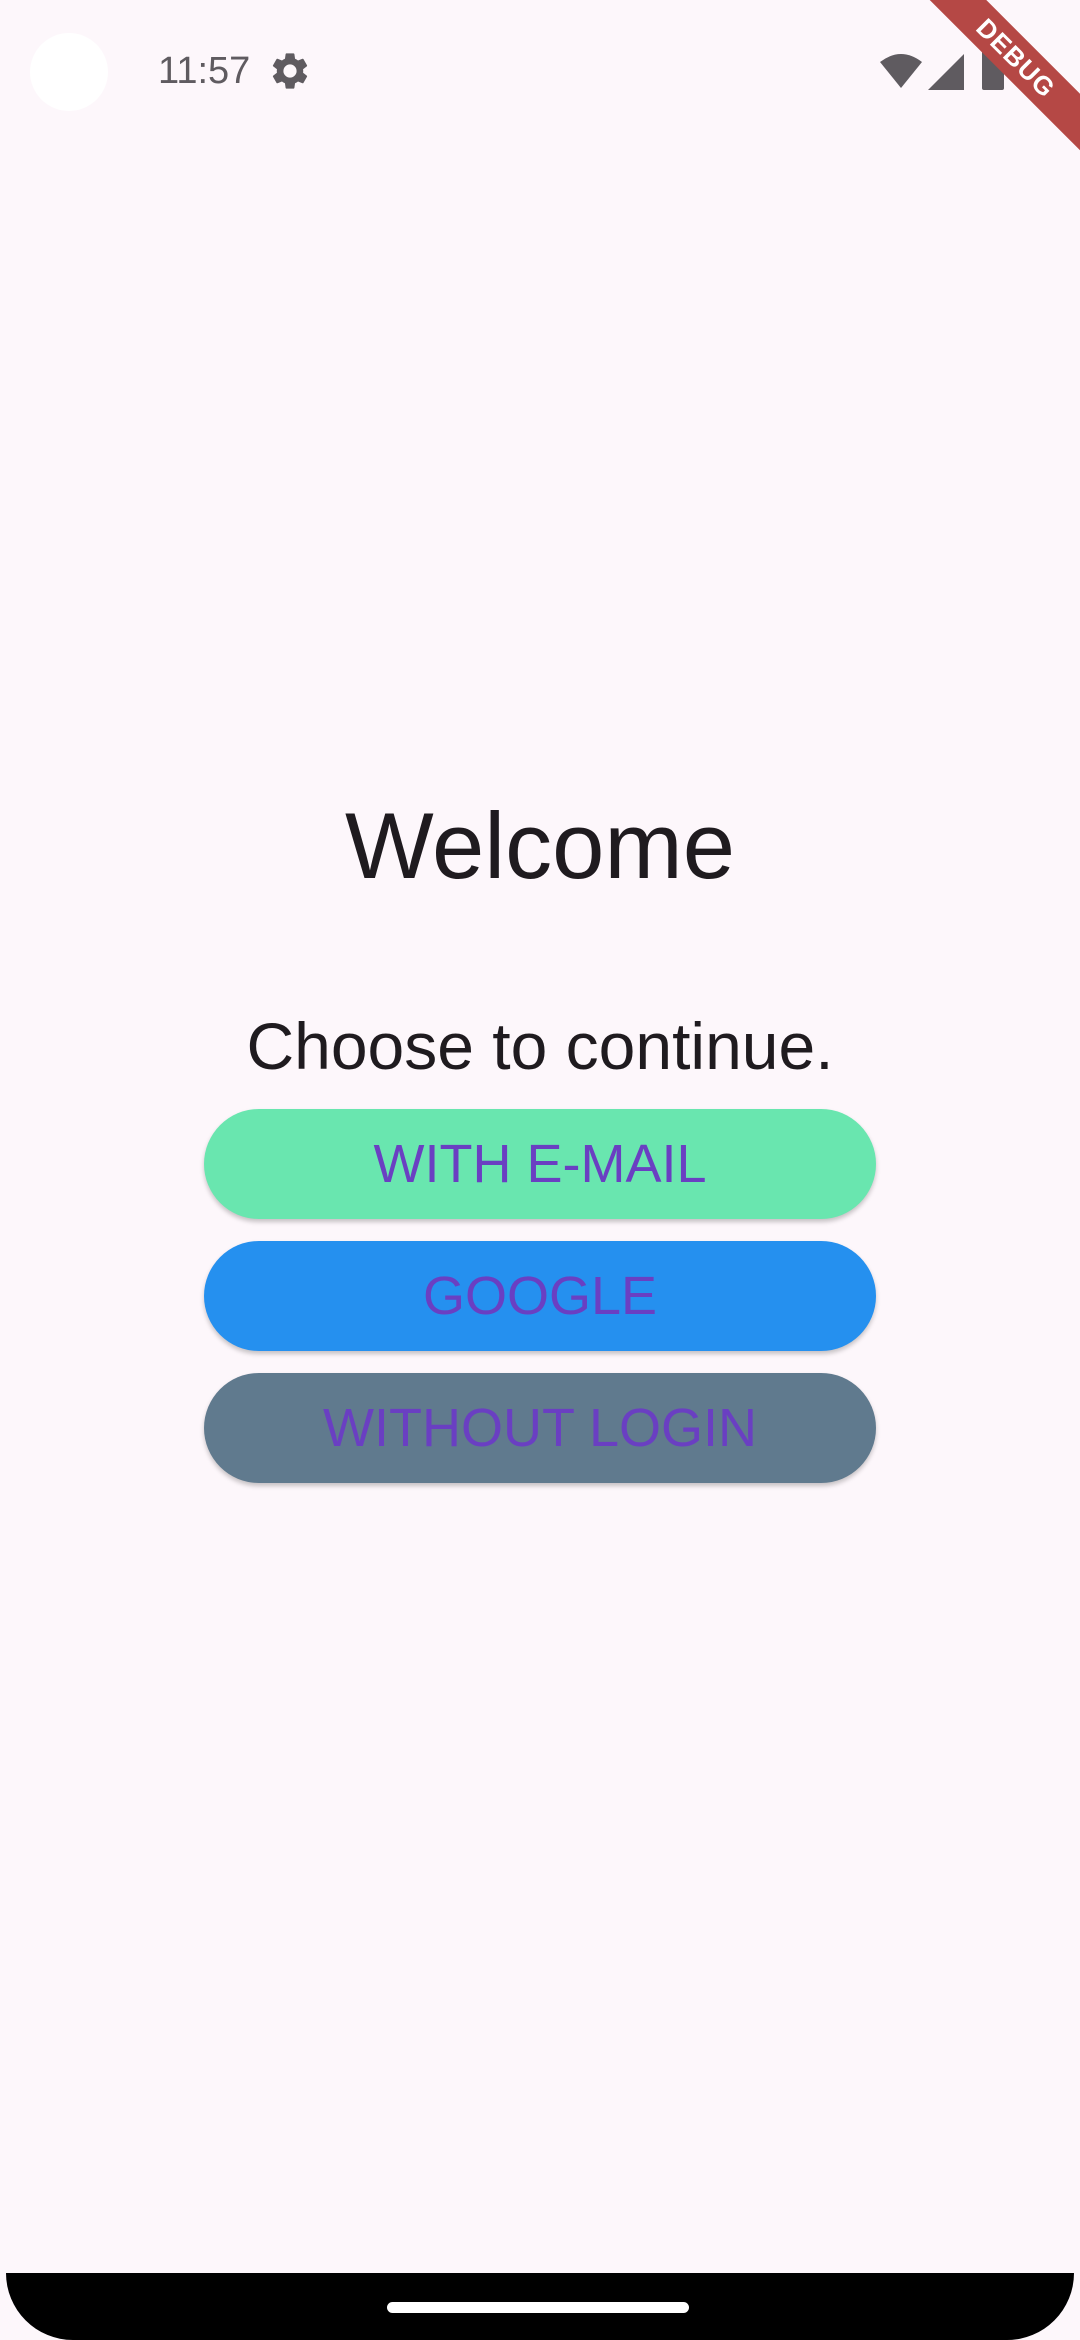  I want to click on subtitle: Choose to continue., so click(540, 1046).